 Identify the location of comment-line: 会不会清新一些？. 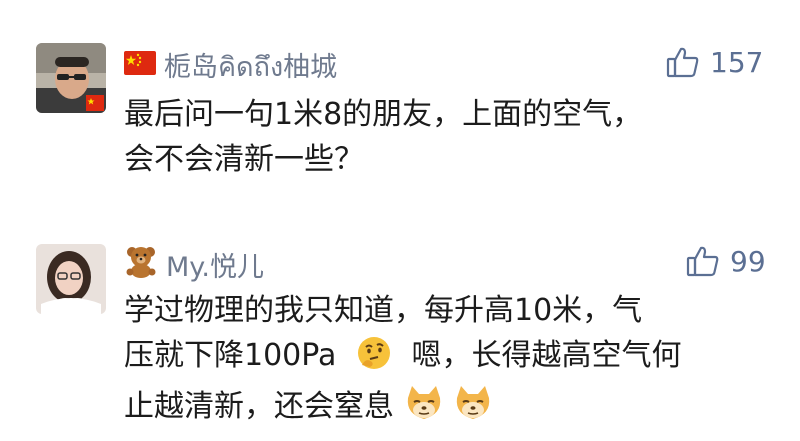
(244, 159).